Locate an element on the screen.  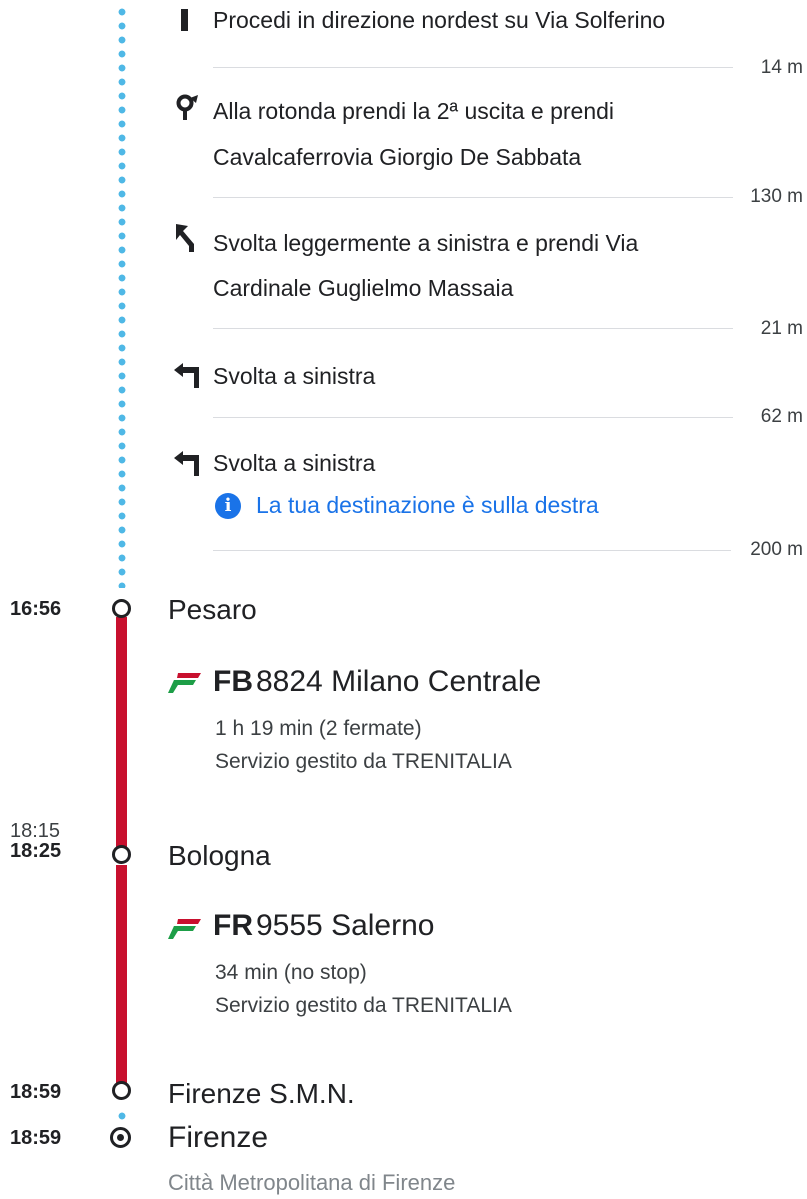
destination-time: 18:59 is located at coordinates (36, 1138).